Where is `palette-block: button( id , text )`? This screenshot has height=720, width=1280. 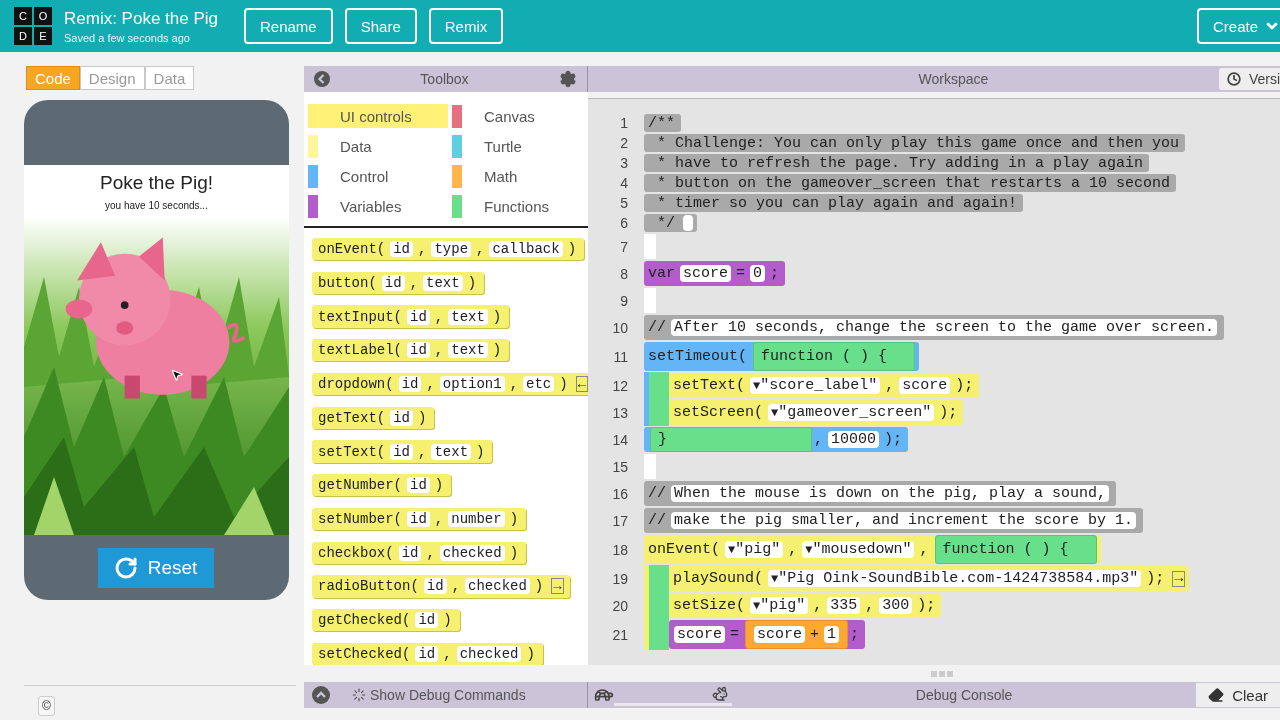
palette-block: button( id , text ) is located at coordinates (398, 282).